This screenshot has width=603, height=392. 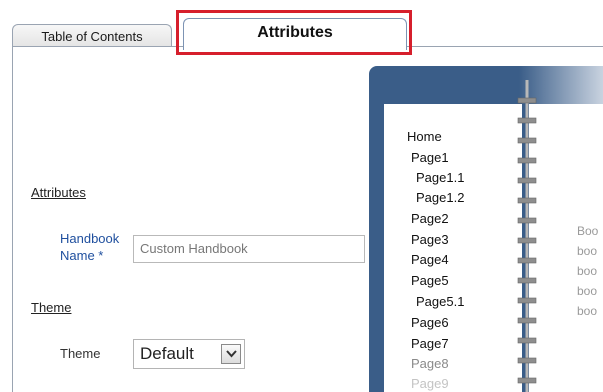 I want to click on tab-toc-label: Table of Contents, so click(x=92, y=36).